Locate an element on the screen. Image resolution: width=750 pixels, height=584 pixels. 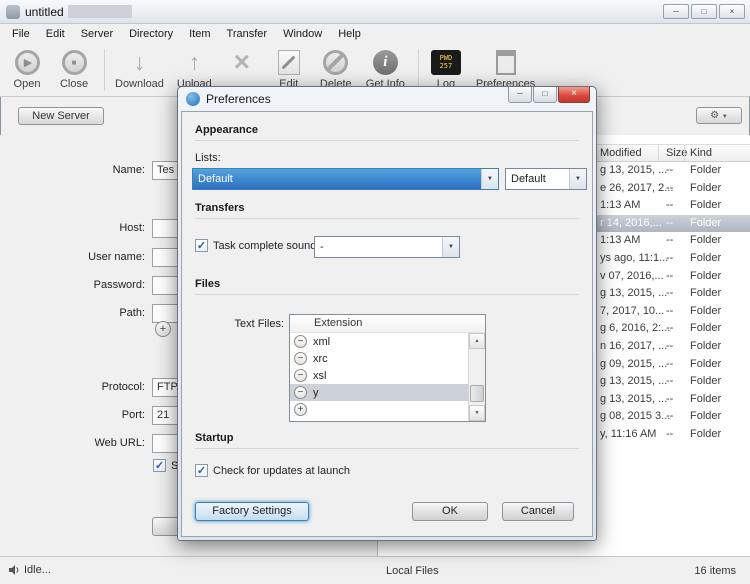
minimize-button: ─ is located at coordinates (676, 11).